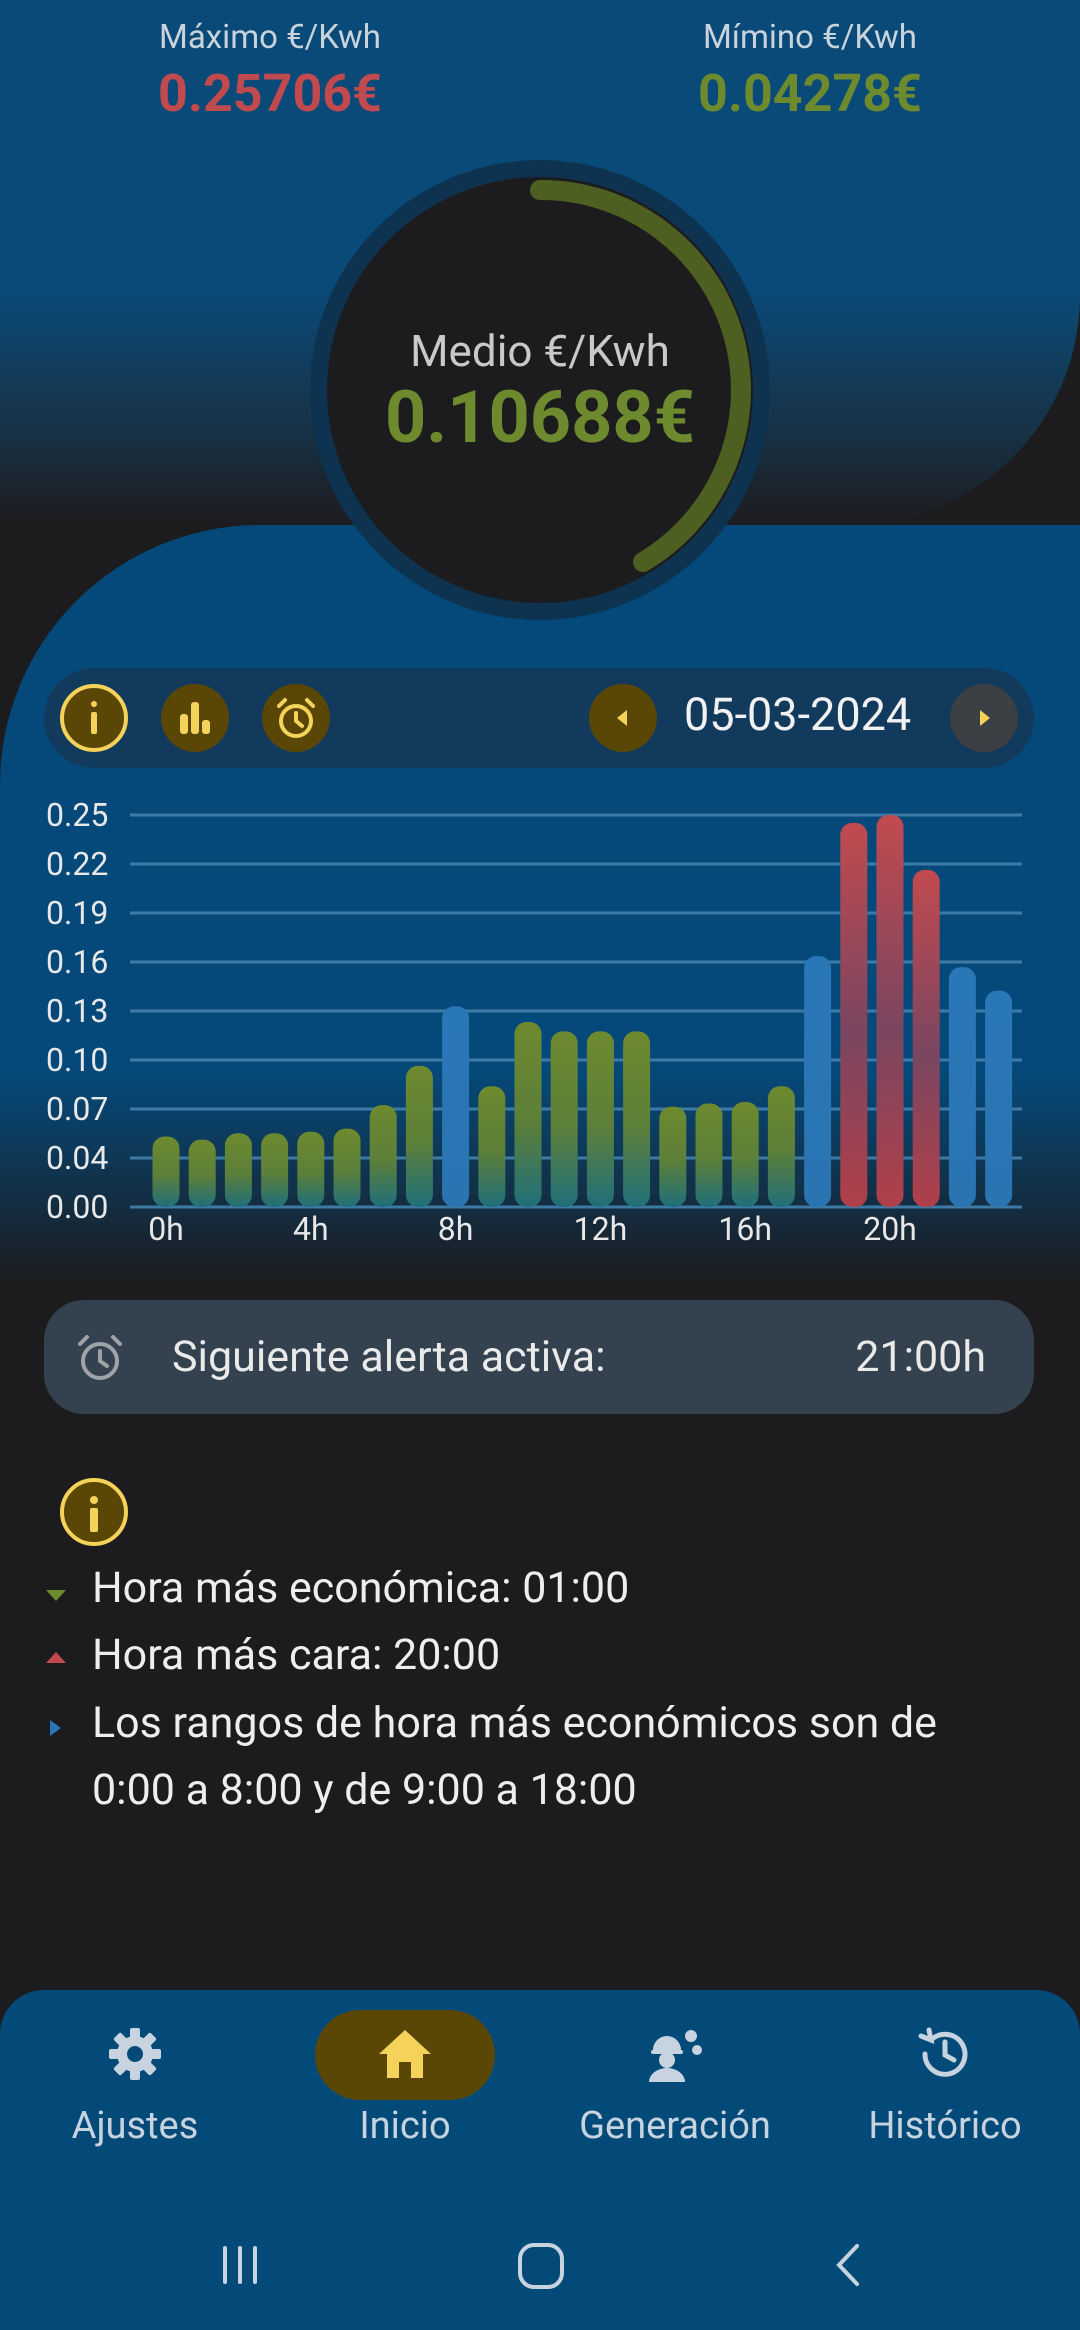  I want to click on bar-3h, so click(275, 1170).